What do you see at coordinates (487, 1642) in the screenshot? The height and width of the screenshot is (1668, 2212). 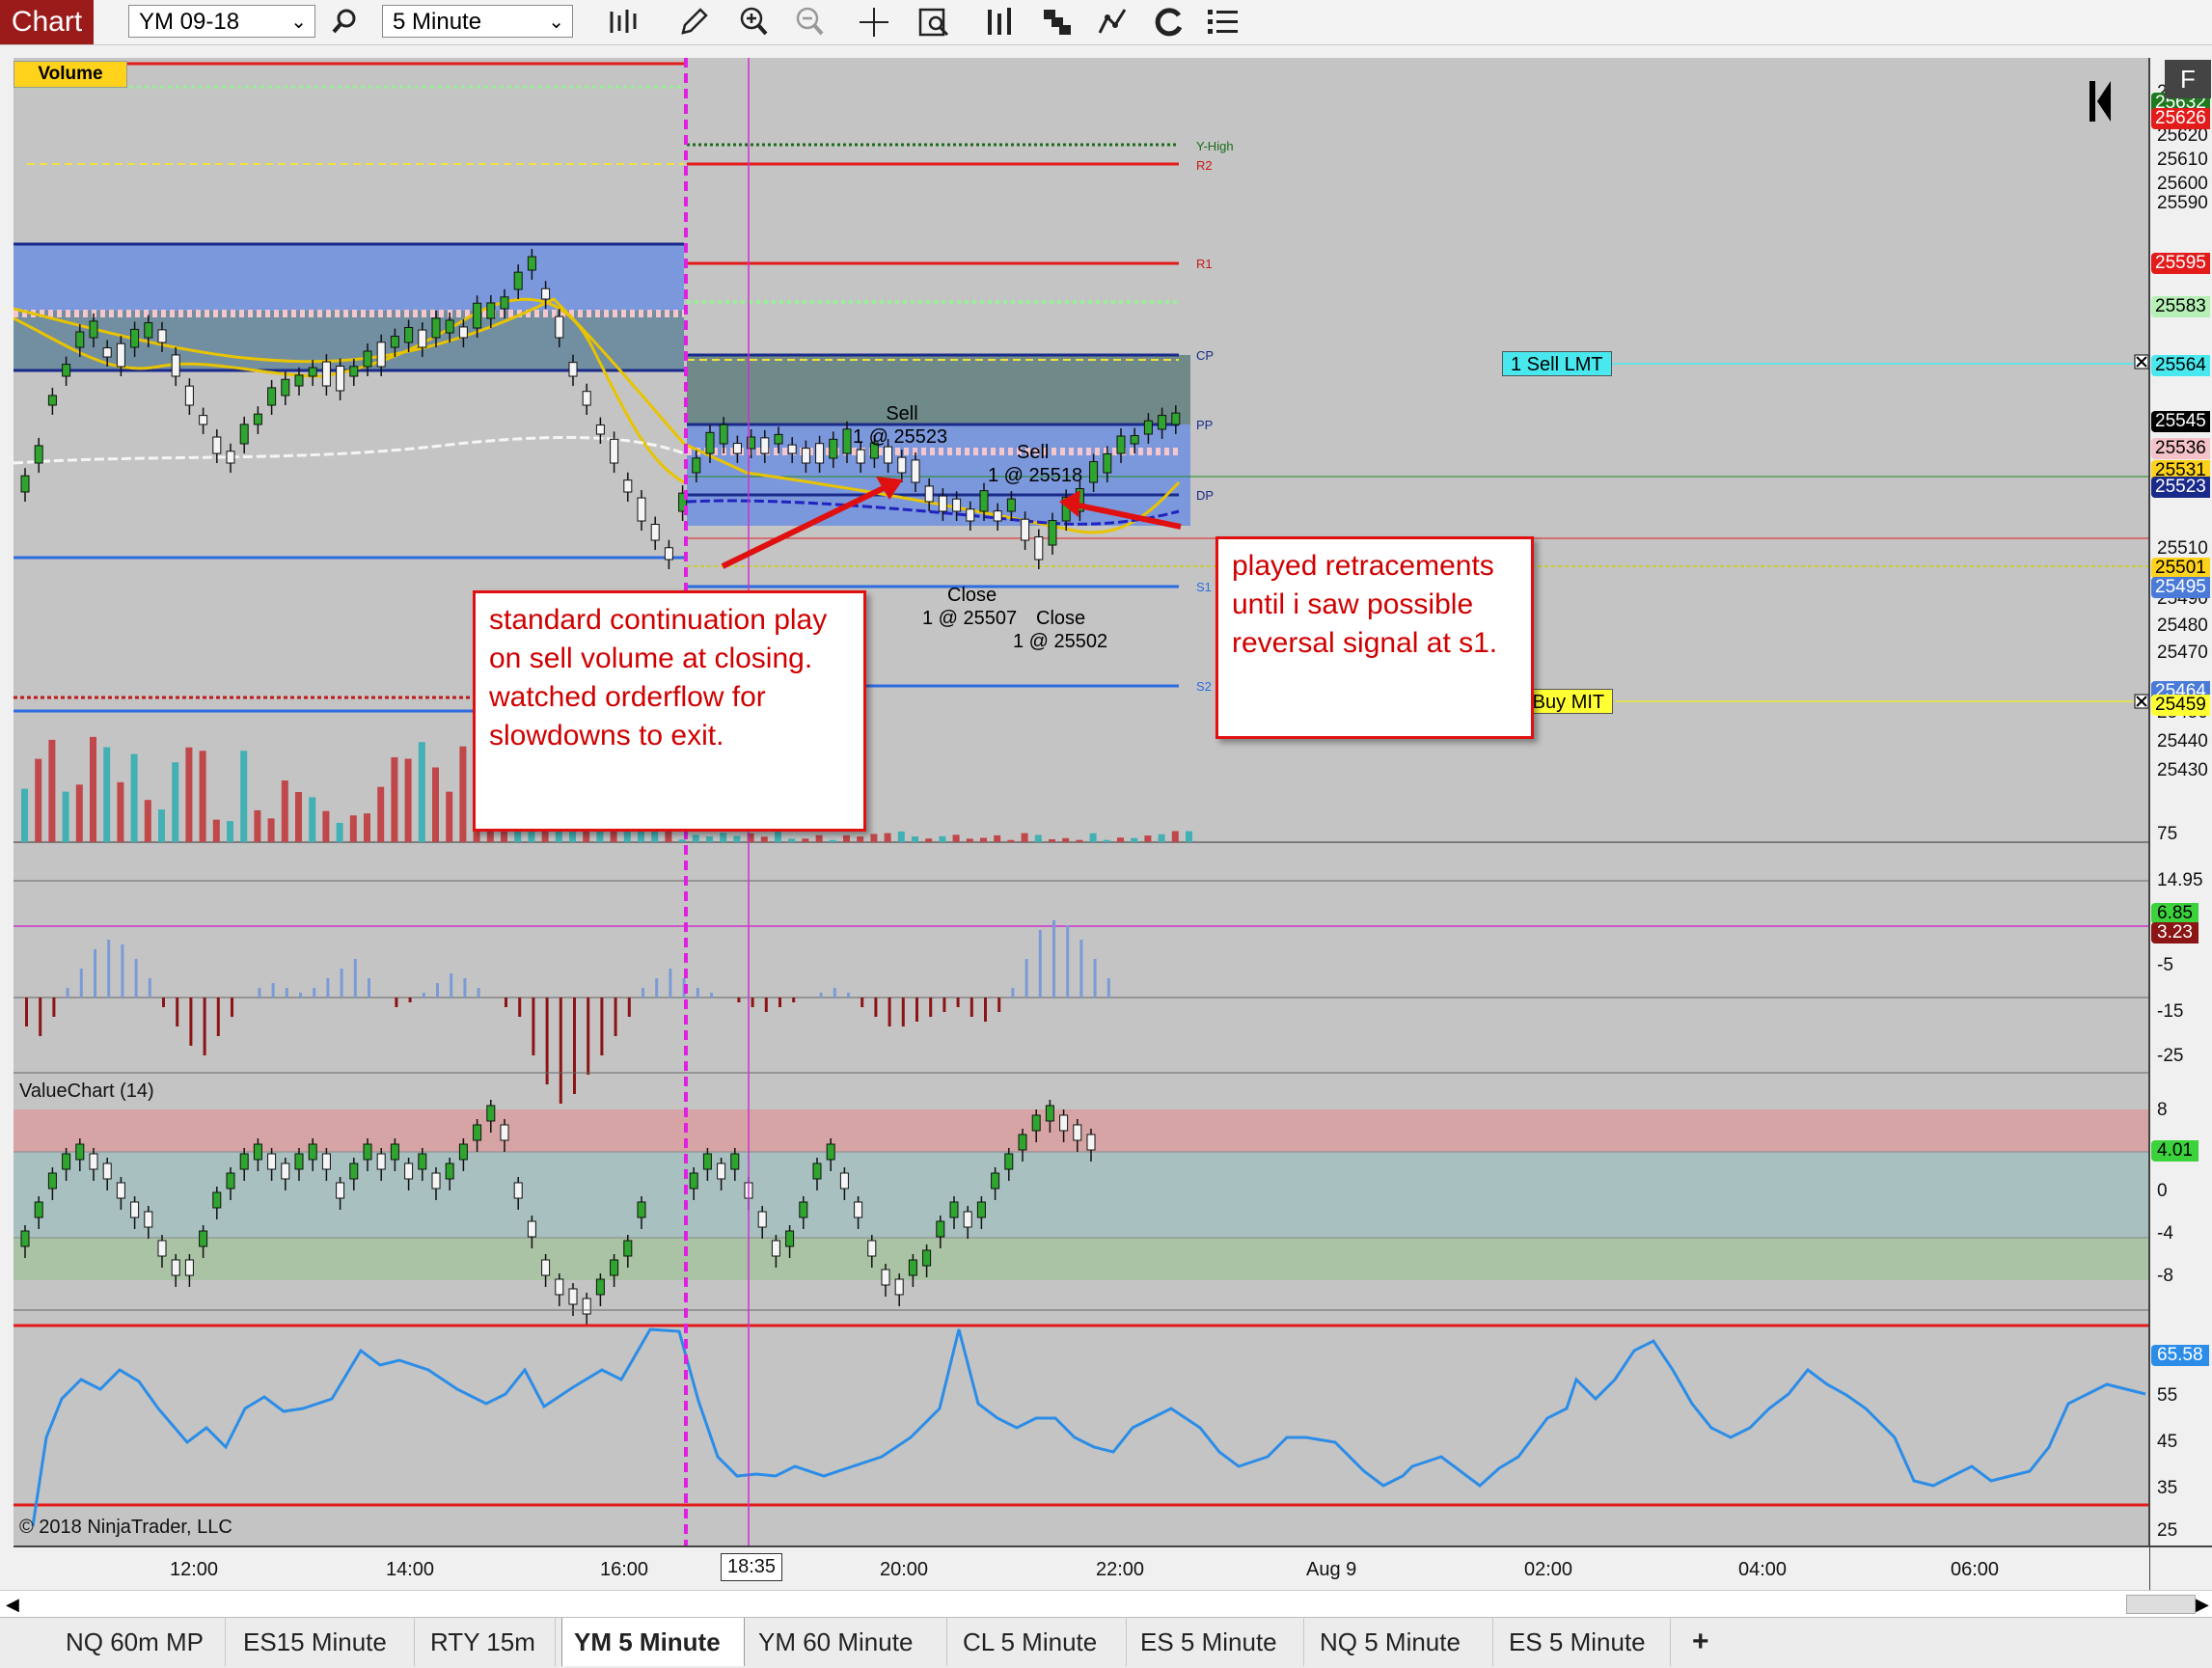 I see `chart-tab: RTY 15m` at bounding box center [487, 1642].